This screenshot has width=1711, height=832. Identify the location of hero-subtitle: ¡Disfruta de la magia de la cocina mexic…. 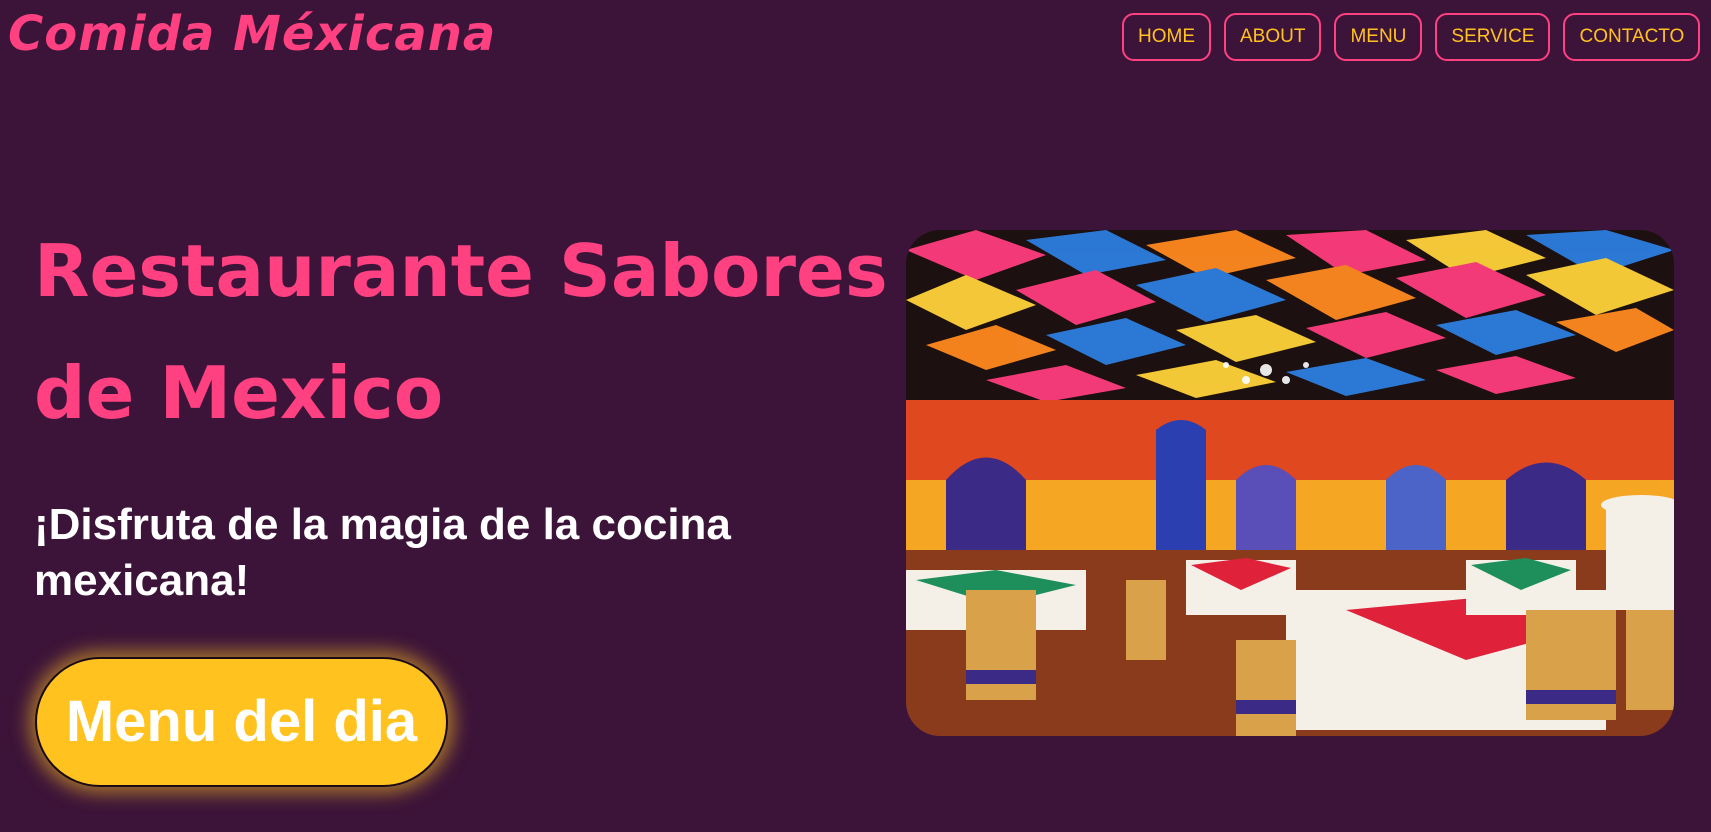
(382, 552).